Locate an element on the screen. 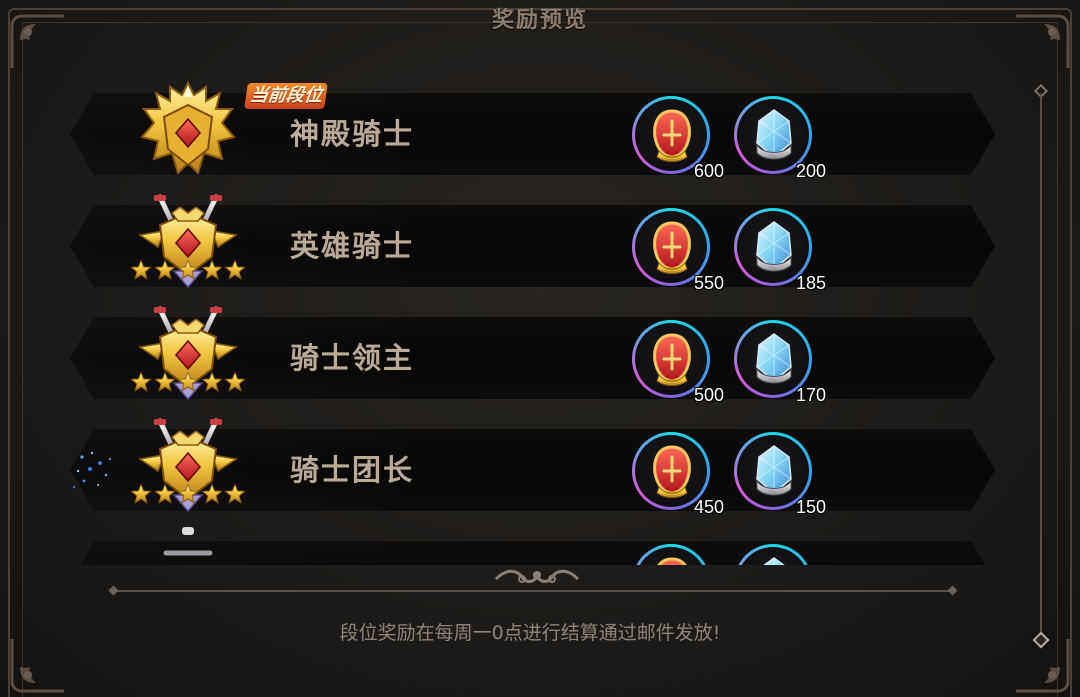 The height and width of the screenshot is (697, 1080). scroll-track is located at coordinates (1041, 369).